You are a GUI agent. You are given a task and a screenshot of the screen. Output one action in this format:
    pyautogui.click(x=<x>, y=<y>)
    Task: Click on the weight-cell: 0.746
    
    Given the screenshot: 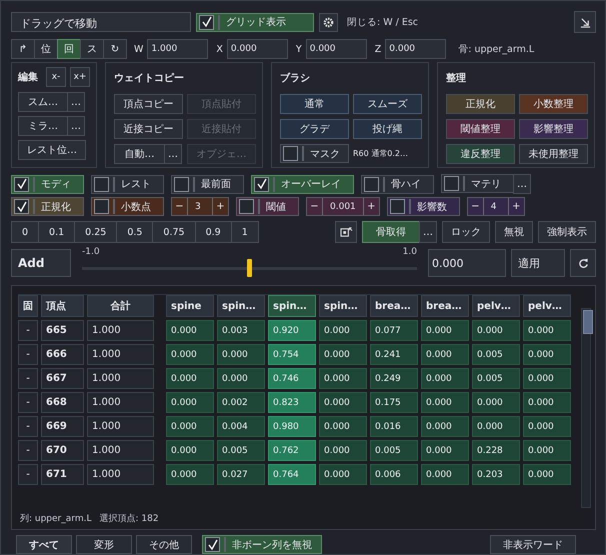 What is the action you would take?
    pyautogui.click(x=292, y=378)
    